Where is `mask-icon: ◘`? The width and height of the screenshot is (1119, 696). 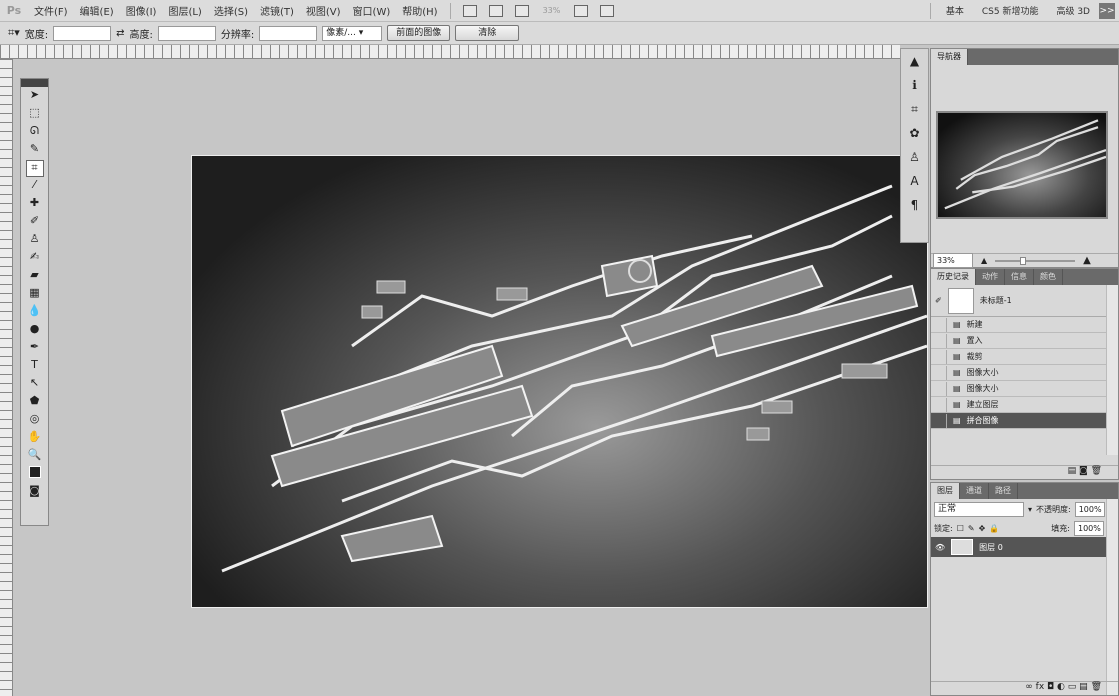
mask-icon: ◘ is located at coordinates (1050, 687).